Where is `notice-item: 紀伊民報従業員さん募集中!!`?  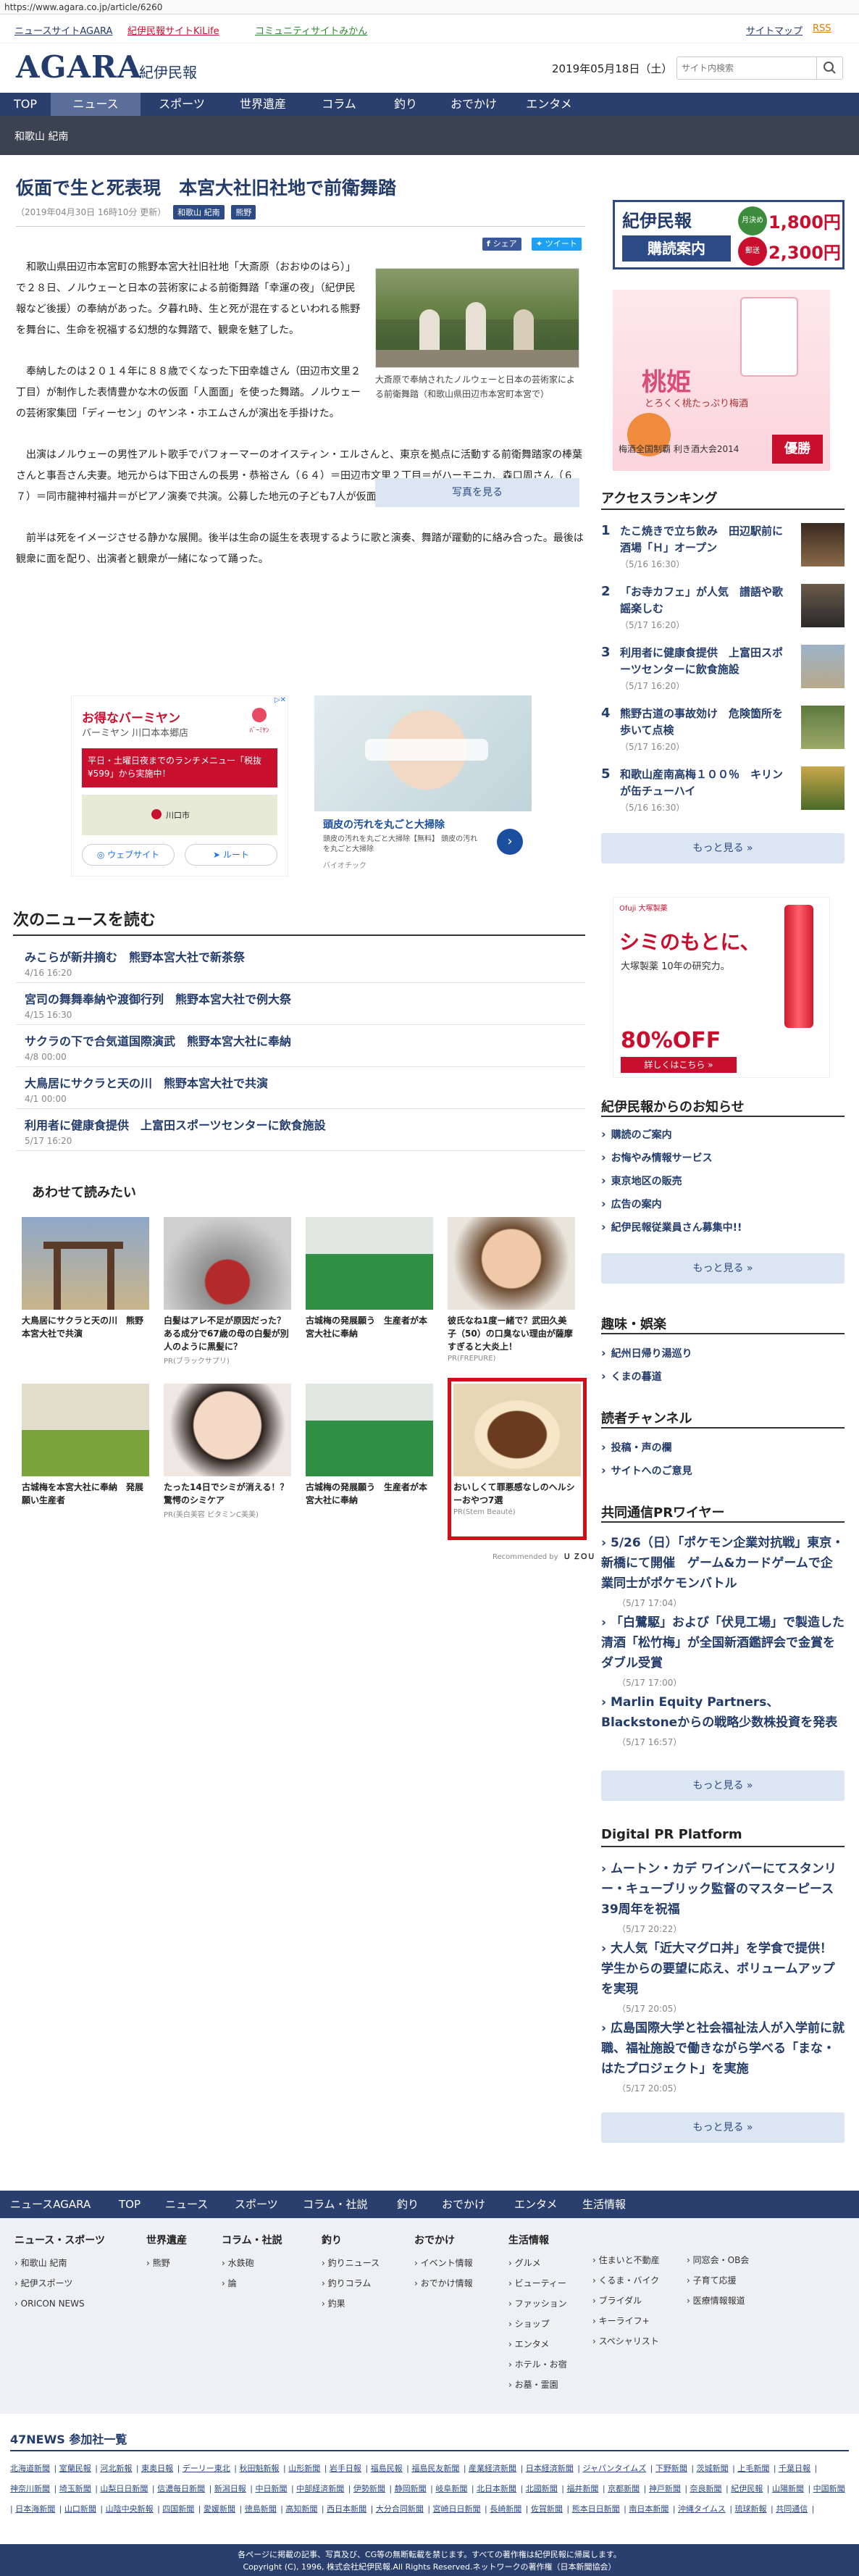
notice-item: 紀伊民報従業員さん募集中!! is located at coordinates (723, 1227).